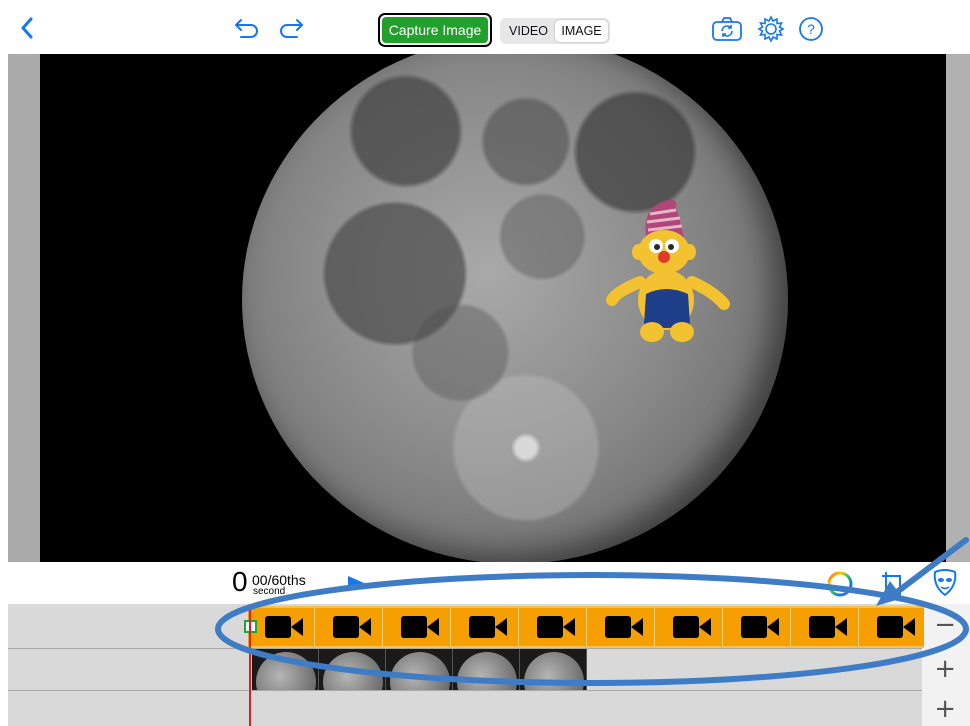  What do you see at coordinates (528, 31) in the screenshot?
I see `mode-video-segment: VIDEO` at bounding box center [528, 31].